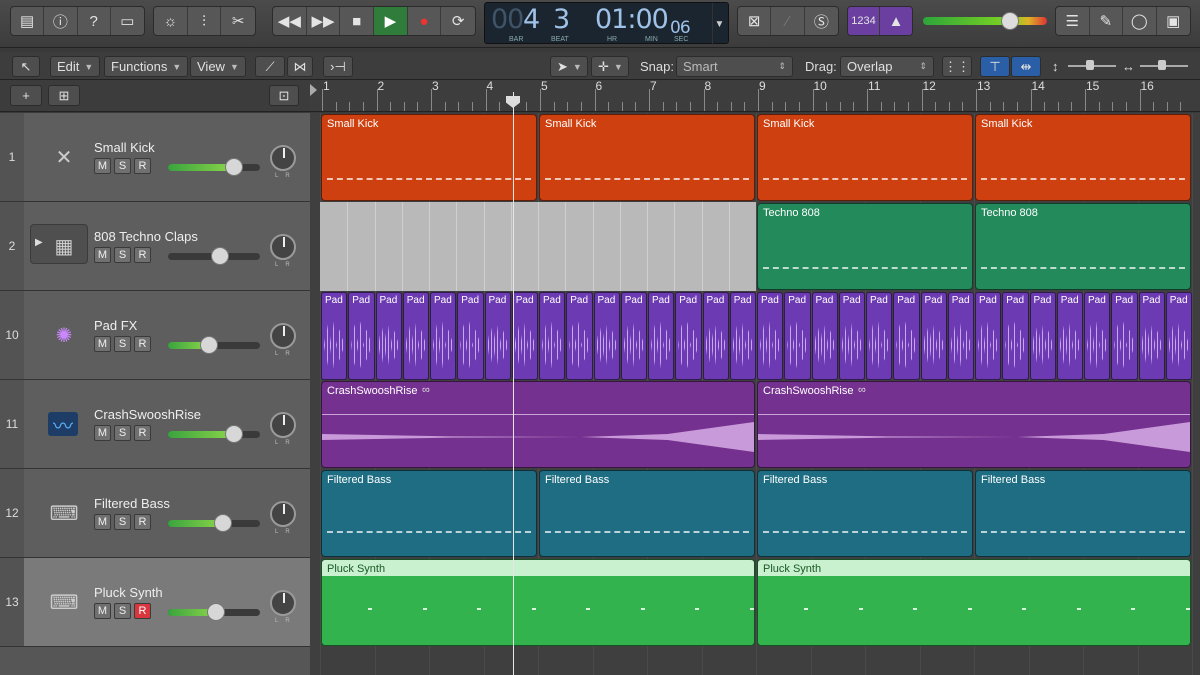 The height and width of the screenshot is (675, 1200). Describe the element at coordinates (64, 95) in the screenshot. I see `duplicate-track-icon: ⊞` at that location.